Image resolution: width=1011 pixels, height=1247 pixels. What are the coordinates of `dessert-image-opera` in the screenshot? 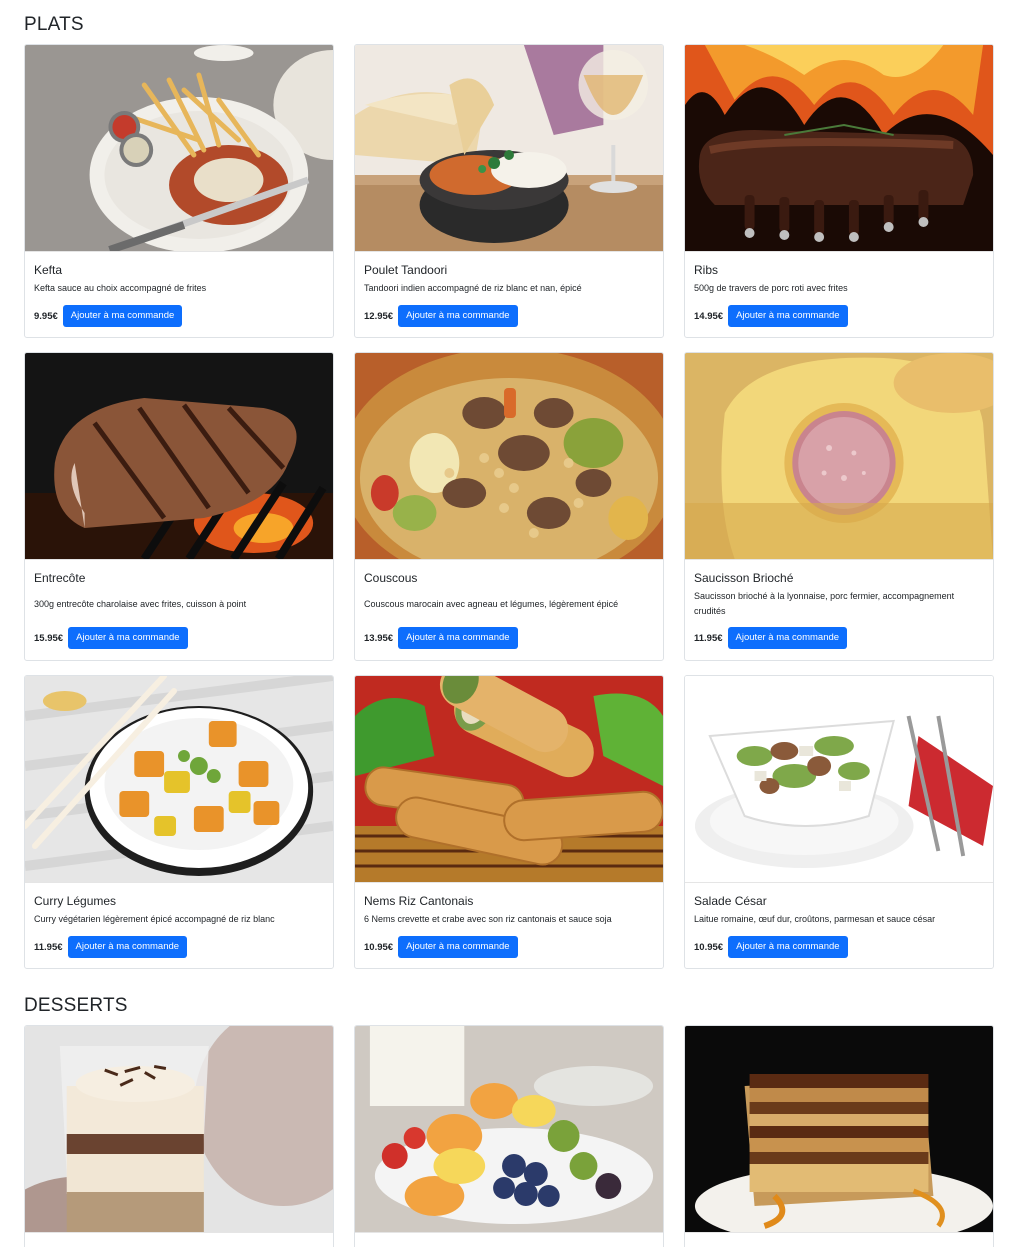 It's located at (839, 1129).